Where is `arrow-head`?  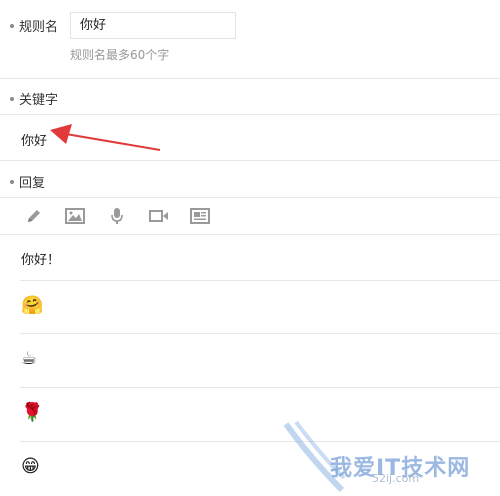
arrow-head is located at coordinates (61, 134).